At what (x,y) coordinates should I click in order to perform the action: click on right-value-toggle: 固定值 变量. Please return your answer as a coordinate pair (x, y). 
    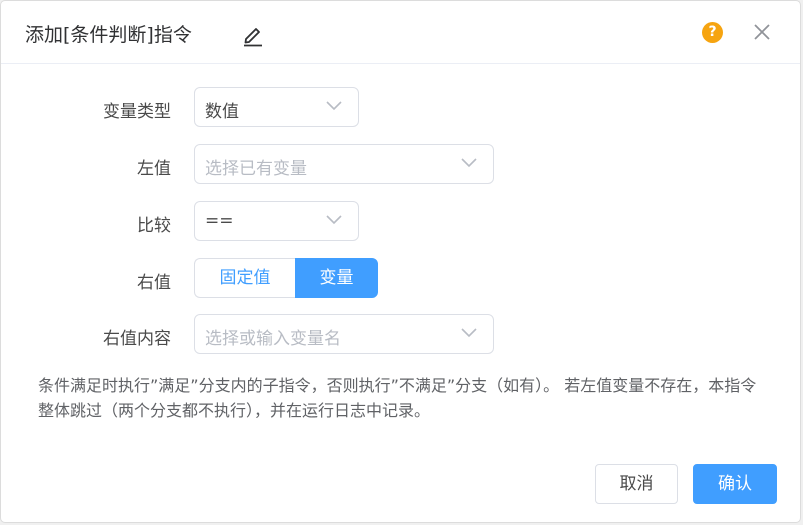
    Looking at the image, I should click on (286, 278).